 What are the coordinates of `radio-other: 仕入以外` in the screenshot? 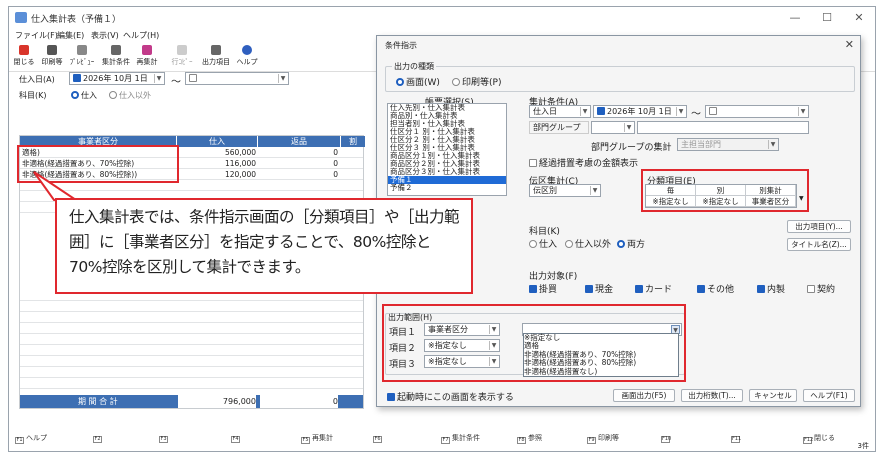 It's located at (130, 95).